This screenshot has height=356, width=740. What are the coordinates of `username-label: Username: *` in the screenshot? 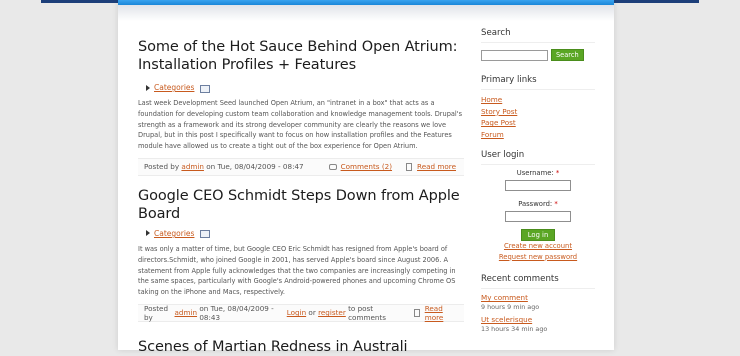 It's located at (538, 173).